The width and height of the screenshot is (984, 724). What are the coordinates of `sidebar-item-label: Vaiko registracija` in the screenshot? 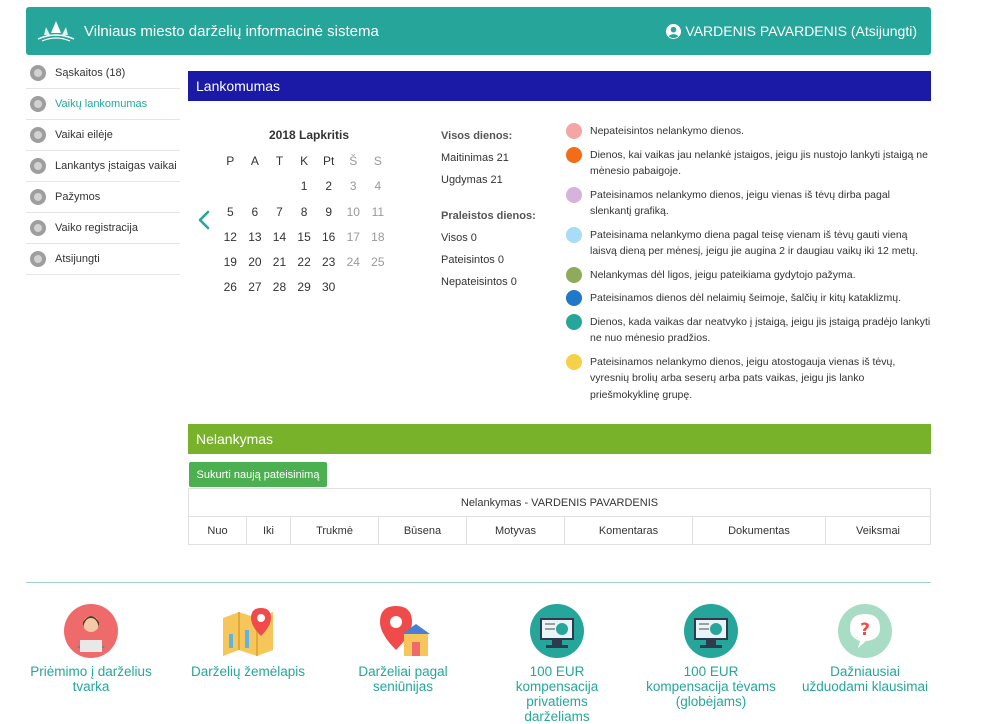 It's located at (96, 228).